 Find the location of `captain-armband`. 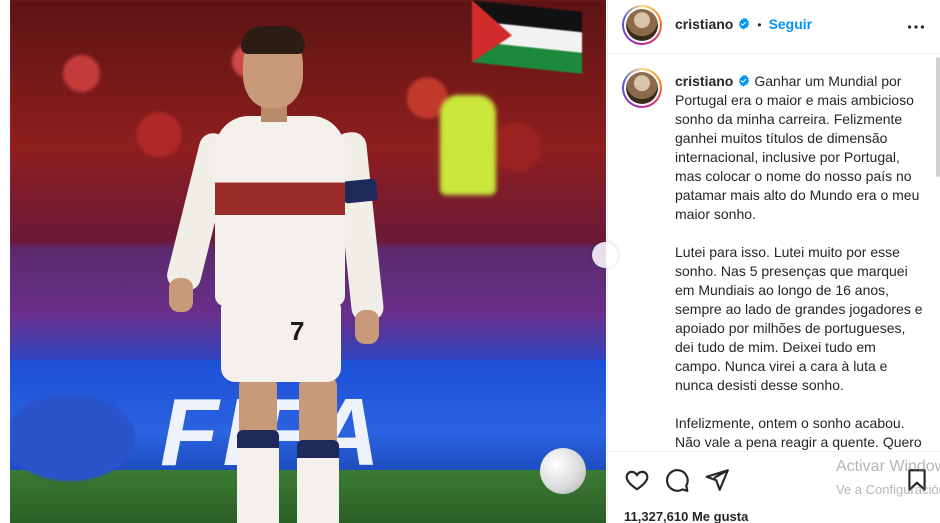

captain-armband is located at coordinates (360, 191).